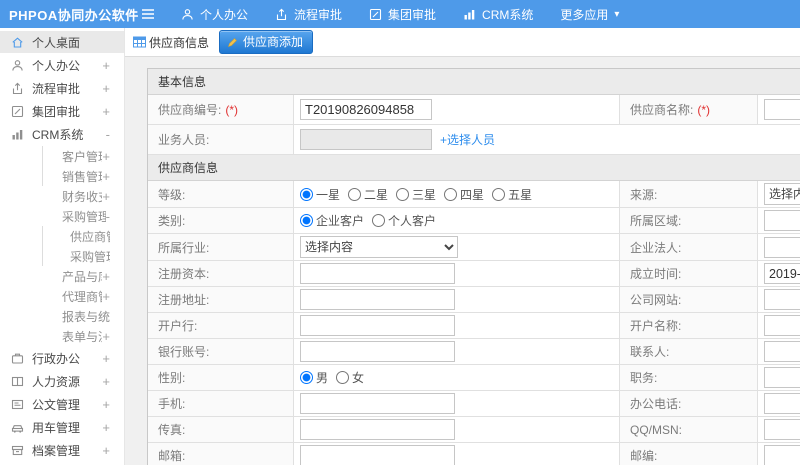 This screenshot has height=465, width=800. Describe the element at coordinates (366, 139) in the screenshot. I see `staff-input` at that location.